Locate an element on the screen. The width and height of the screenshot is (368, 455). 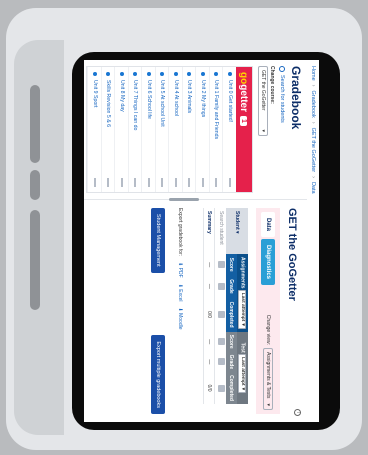
student-header: Student ▾ is located at coordinates (237, 231).